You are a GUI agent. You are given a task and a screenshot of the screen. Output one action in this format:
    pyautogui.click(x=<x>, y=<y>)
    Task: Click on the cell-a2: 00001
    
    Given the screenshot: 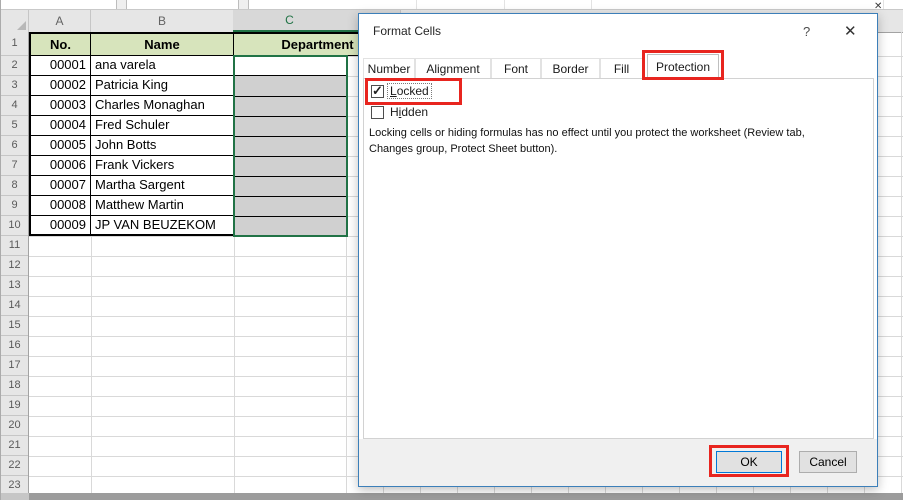 What is the action you would take?
    pyautogui.click(x=60, y=66)
    